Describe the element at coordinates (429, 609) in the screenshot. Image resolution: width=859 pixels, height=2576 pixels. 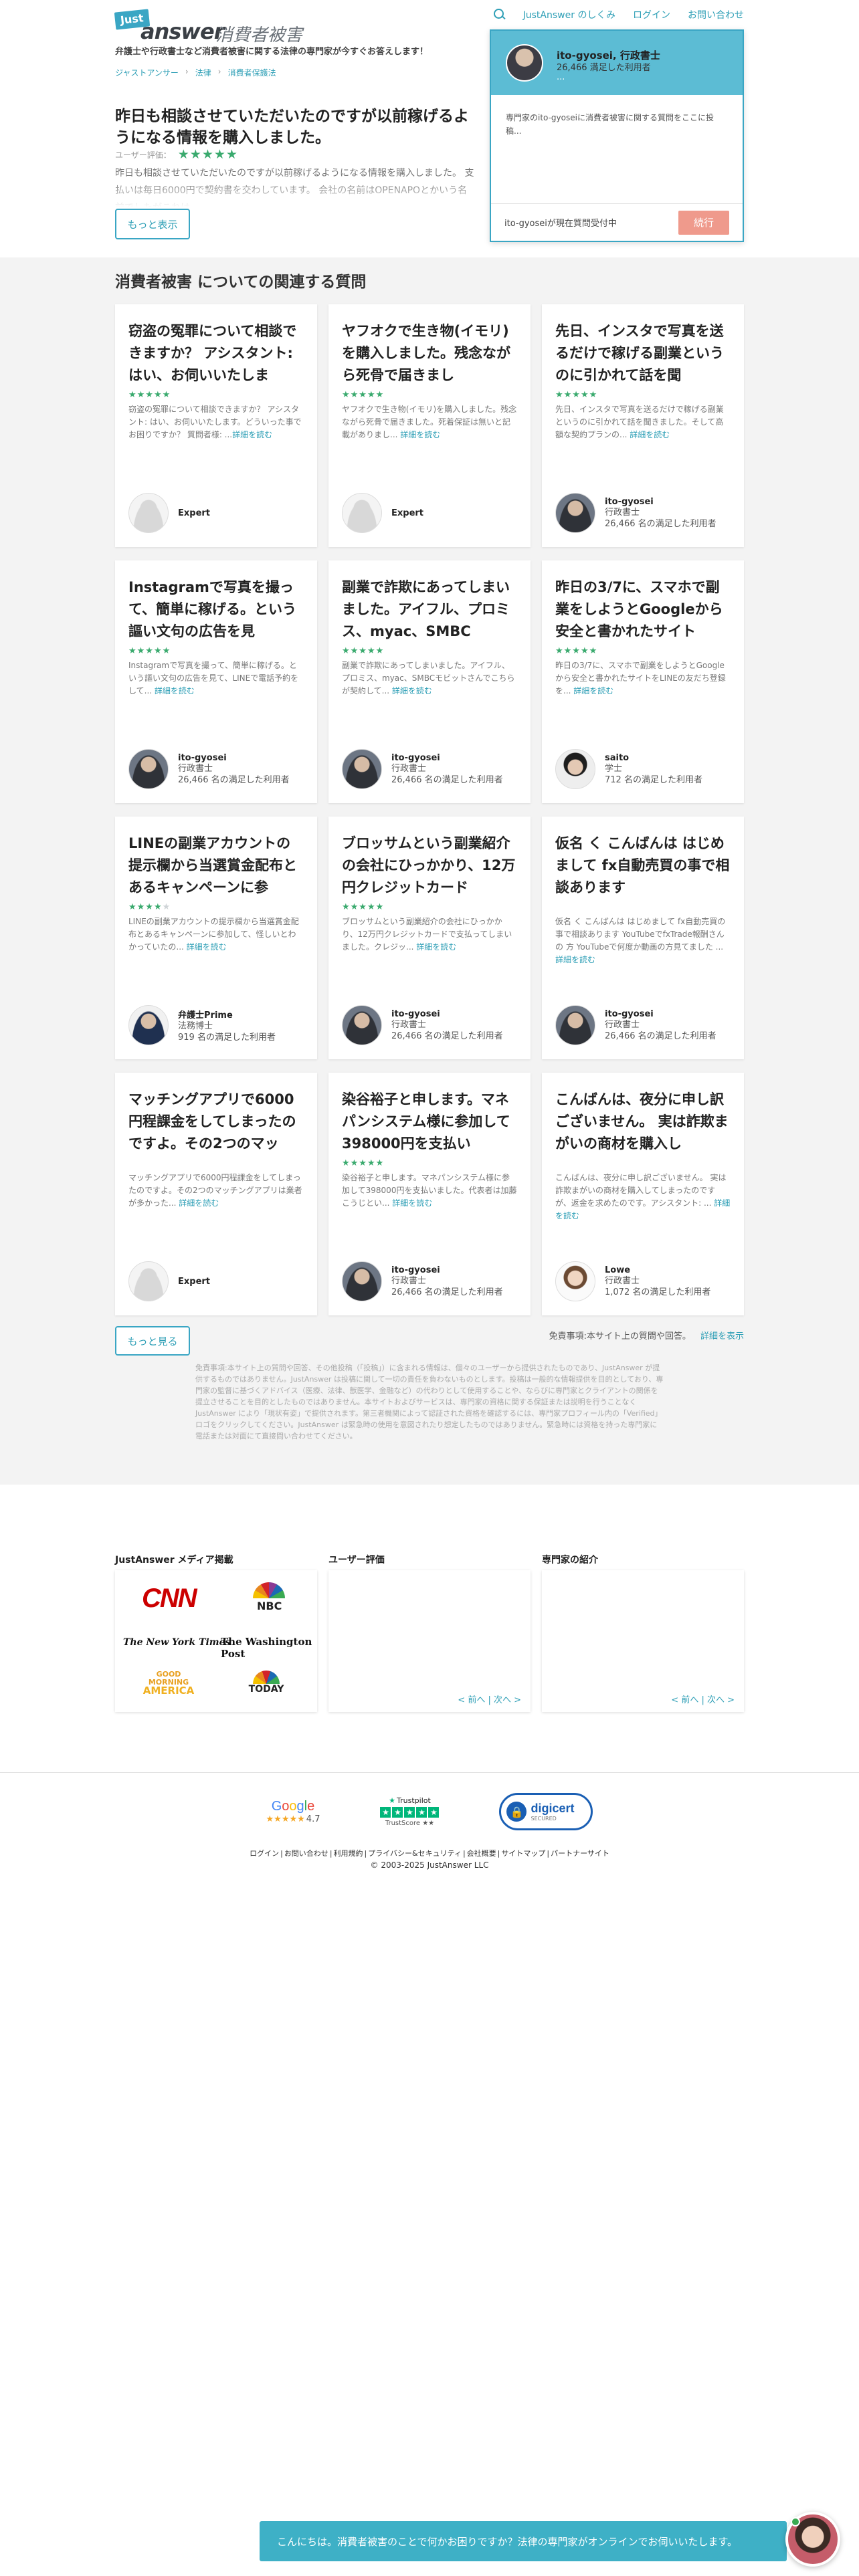
I see `card-title: 副業で詐欺にあってしまいました。アイフル、プロミス、myac、SMBC` at that location.